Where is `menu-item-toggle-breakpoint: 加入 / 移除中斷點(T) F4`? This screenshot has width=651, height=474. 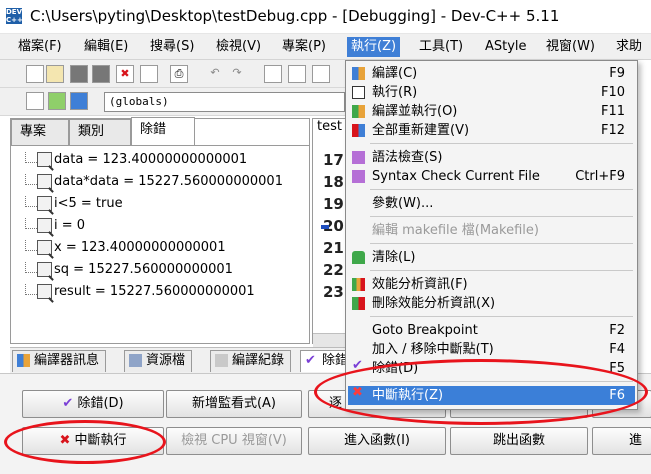 menu-item-toggle-breakpoint: 加入 / 移除中斷點(T) F4 is located at coordinates (491, 349).